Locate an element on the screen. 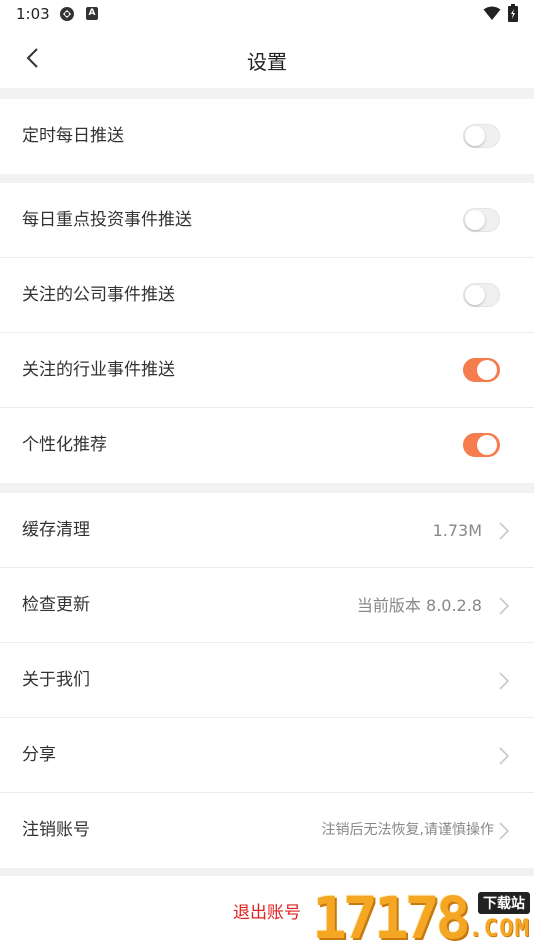 The height and width of the screenshot is (950, 534). key-investment-push-toggle is located at coordinates (481, 220).